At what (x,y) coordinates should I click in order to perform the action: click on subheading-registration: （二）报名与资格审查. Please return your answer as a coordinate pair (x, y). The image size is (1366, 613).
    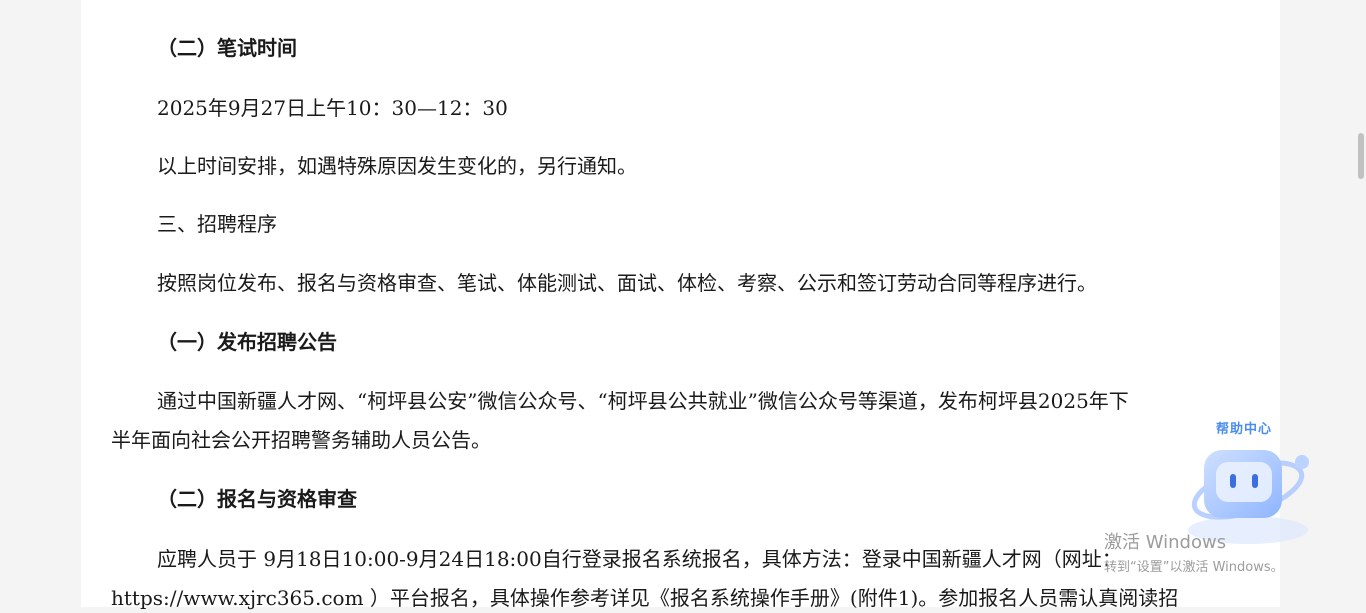
    Looking at the image, I should click on (257, 499).